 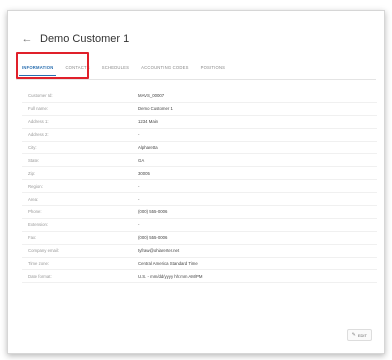 What do you see at coordinates (170, 276) in the screenshot?
I see `field-value: U.S. - mm/dd/yyyy hh:mm AM/PM` at bounding box center [170, 276].